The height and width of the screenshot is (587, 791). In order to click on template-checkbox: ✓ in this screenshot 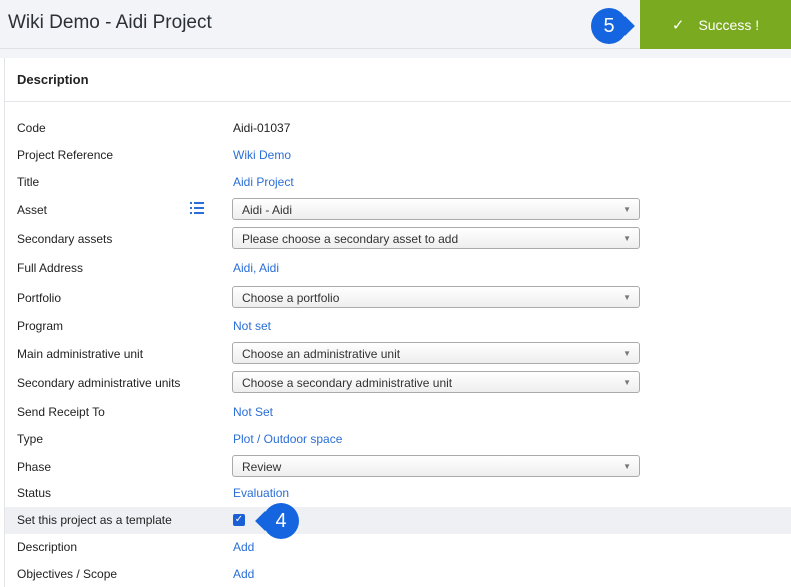, I will do `click(239, 520)`.